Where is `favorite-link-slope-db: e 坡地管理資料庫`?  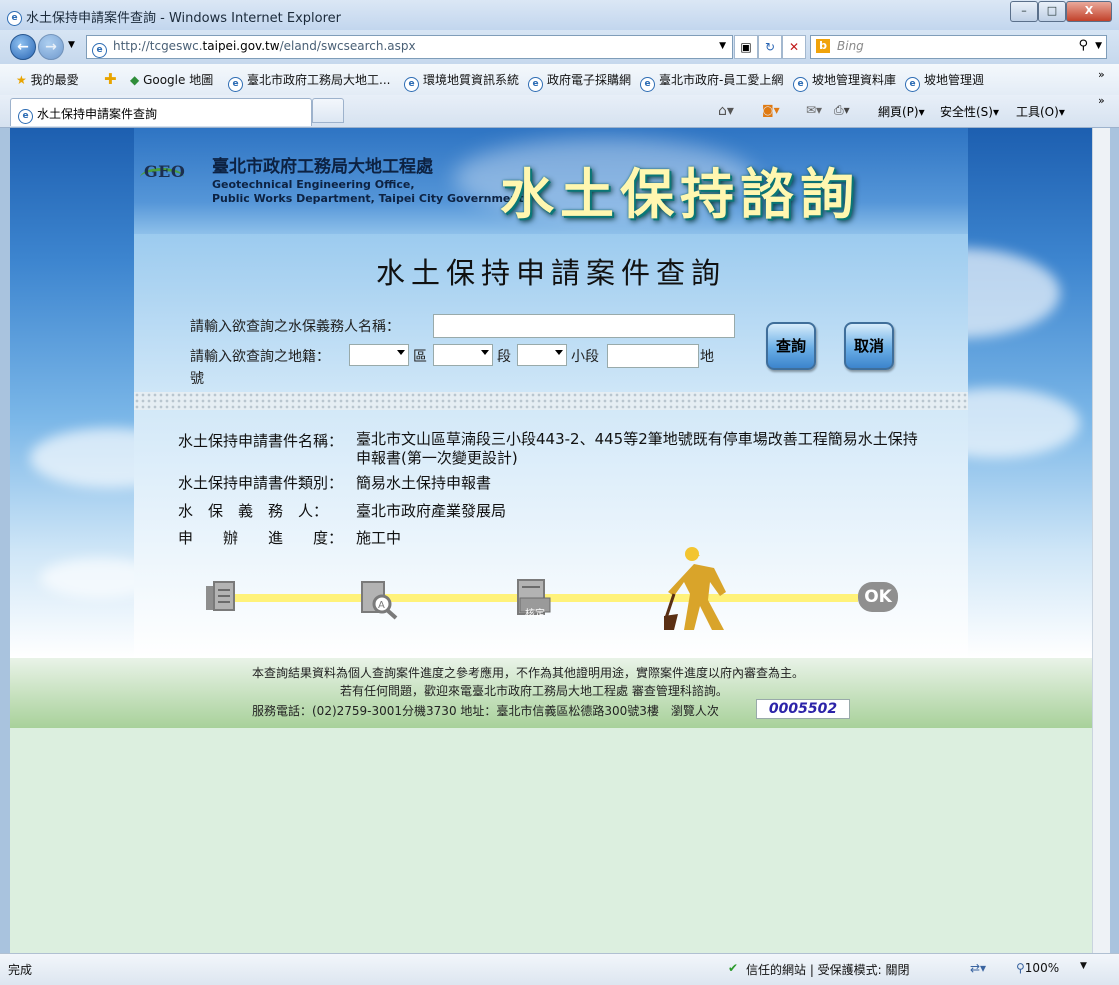
favorite-link-slope-db: e 坡地管理資料庫 is located at coordinates (844, 81).